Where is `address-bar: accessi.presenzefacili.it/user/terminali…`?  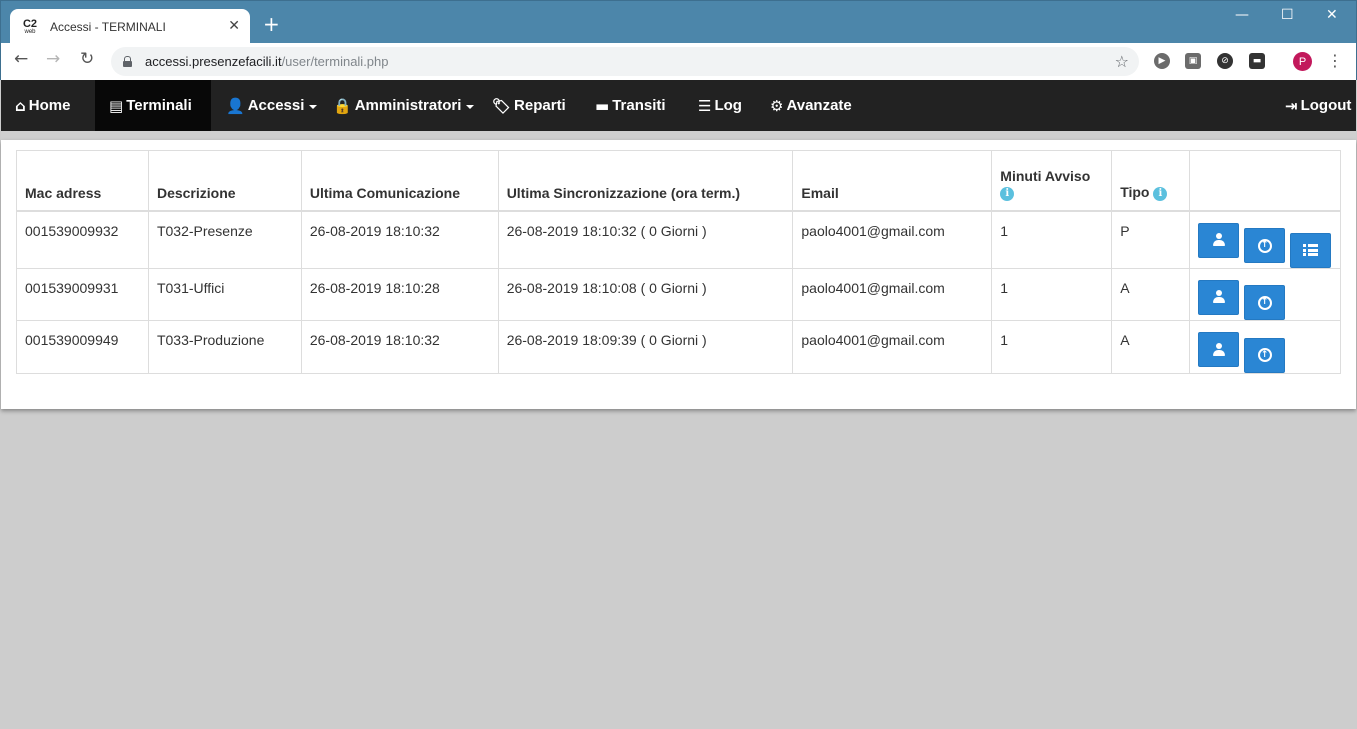 address-bar: accessi.presenzefacili.it/user/terminali… is located at coordinates (625, 61).